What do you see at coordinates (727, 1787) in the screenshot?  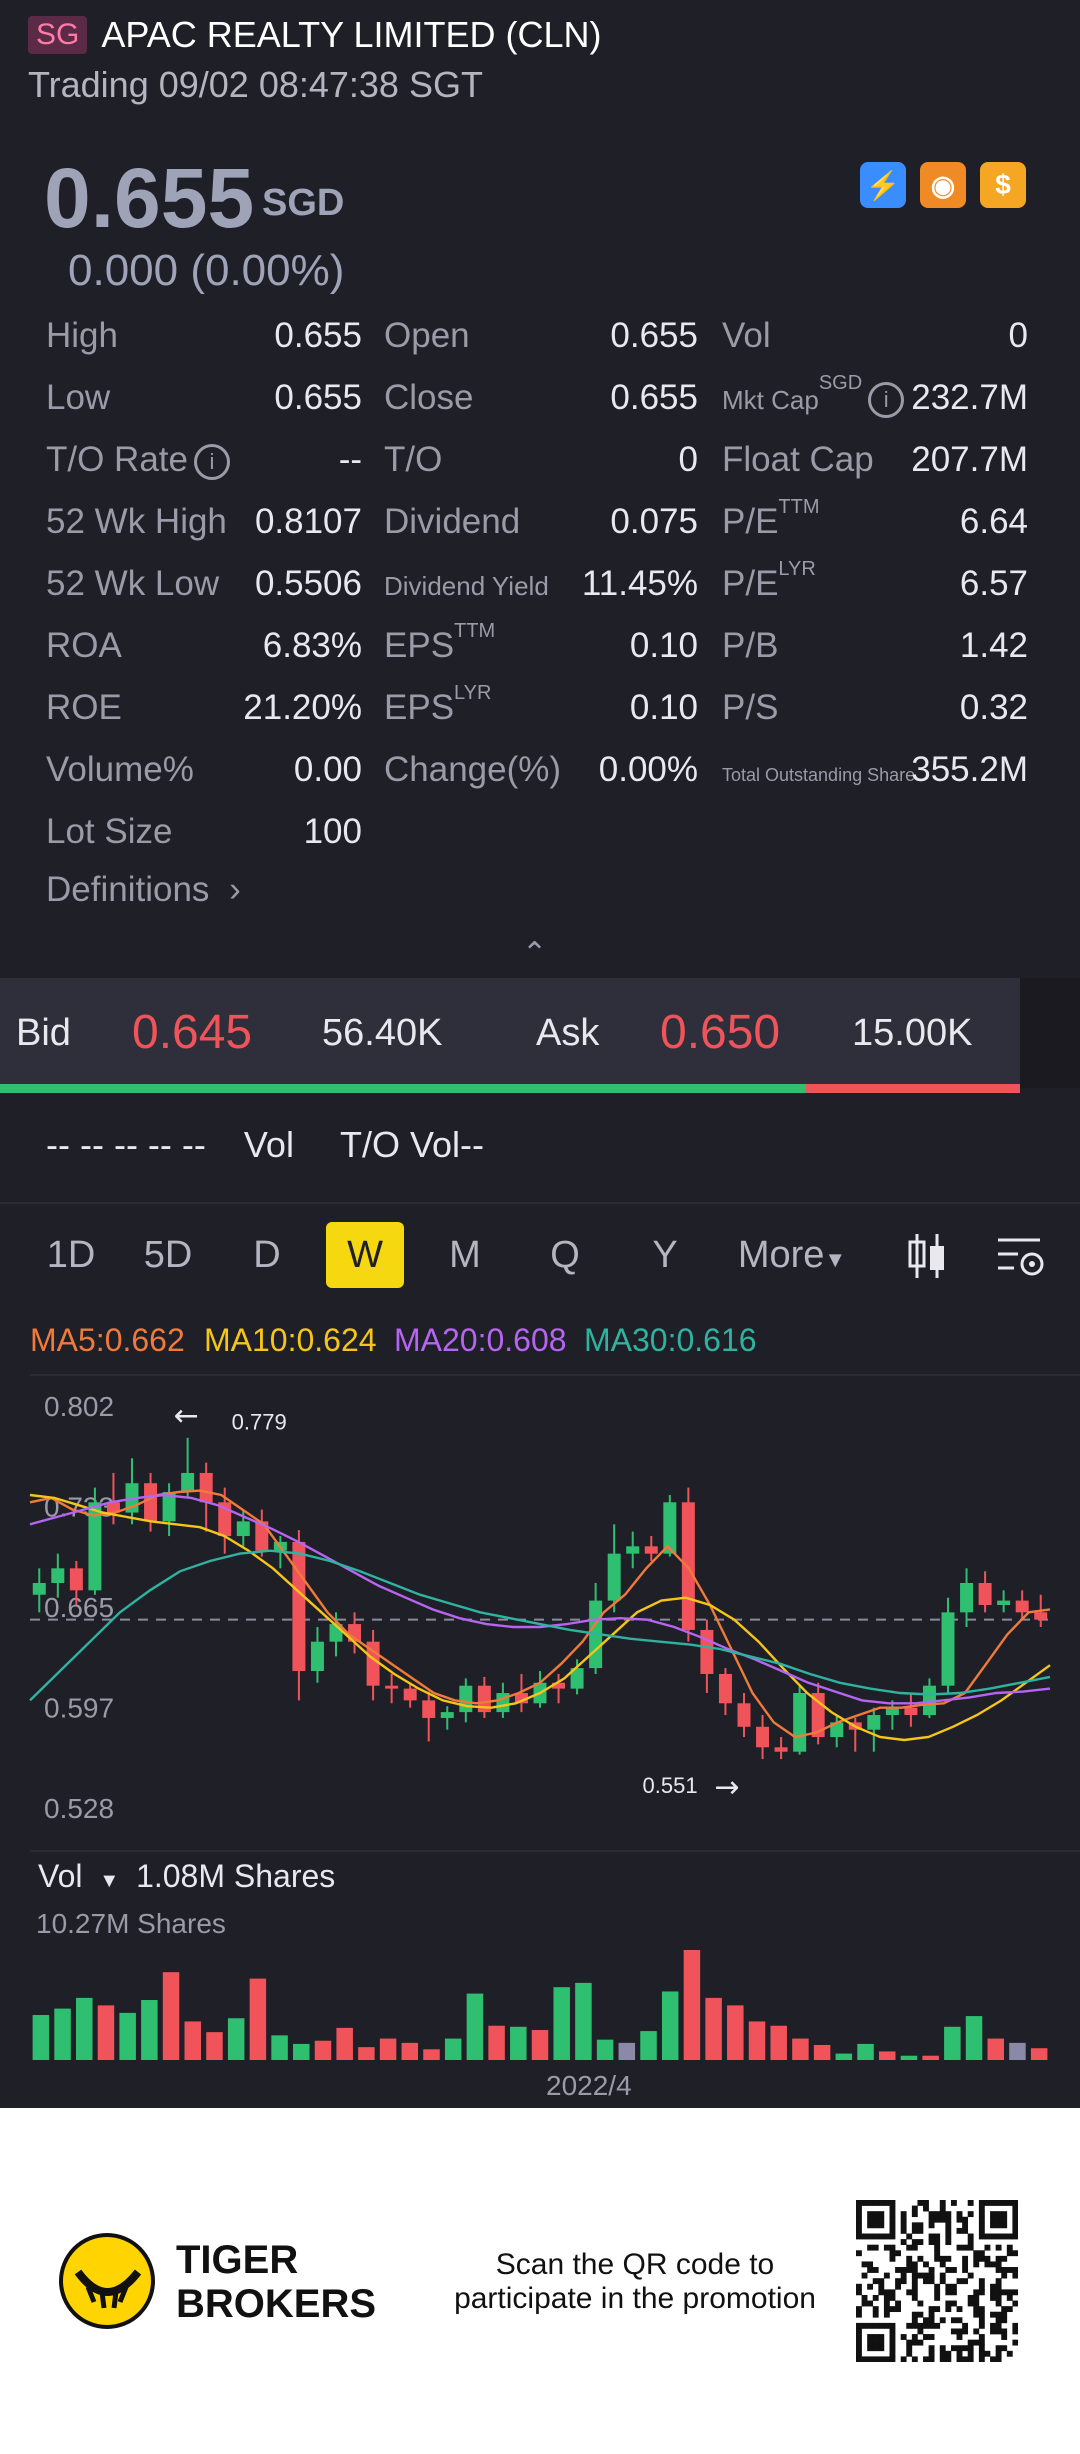 I see `min-arrow-icon: →` at bounding box center [727, 1787].